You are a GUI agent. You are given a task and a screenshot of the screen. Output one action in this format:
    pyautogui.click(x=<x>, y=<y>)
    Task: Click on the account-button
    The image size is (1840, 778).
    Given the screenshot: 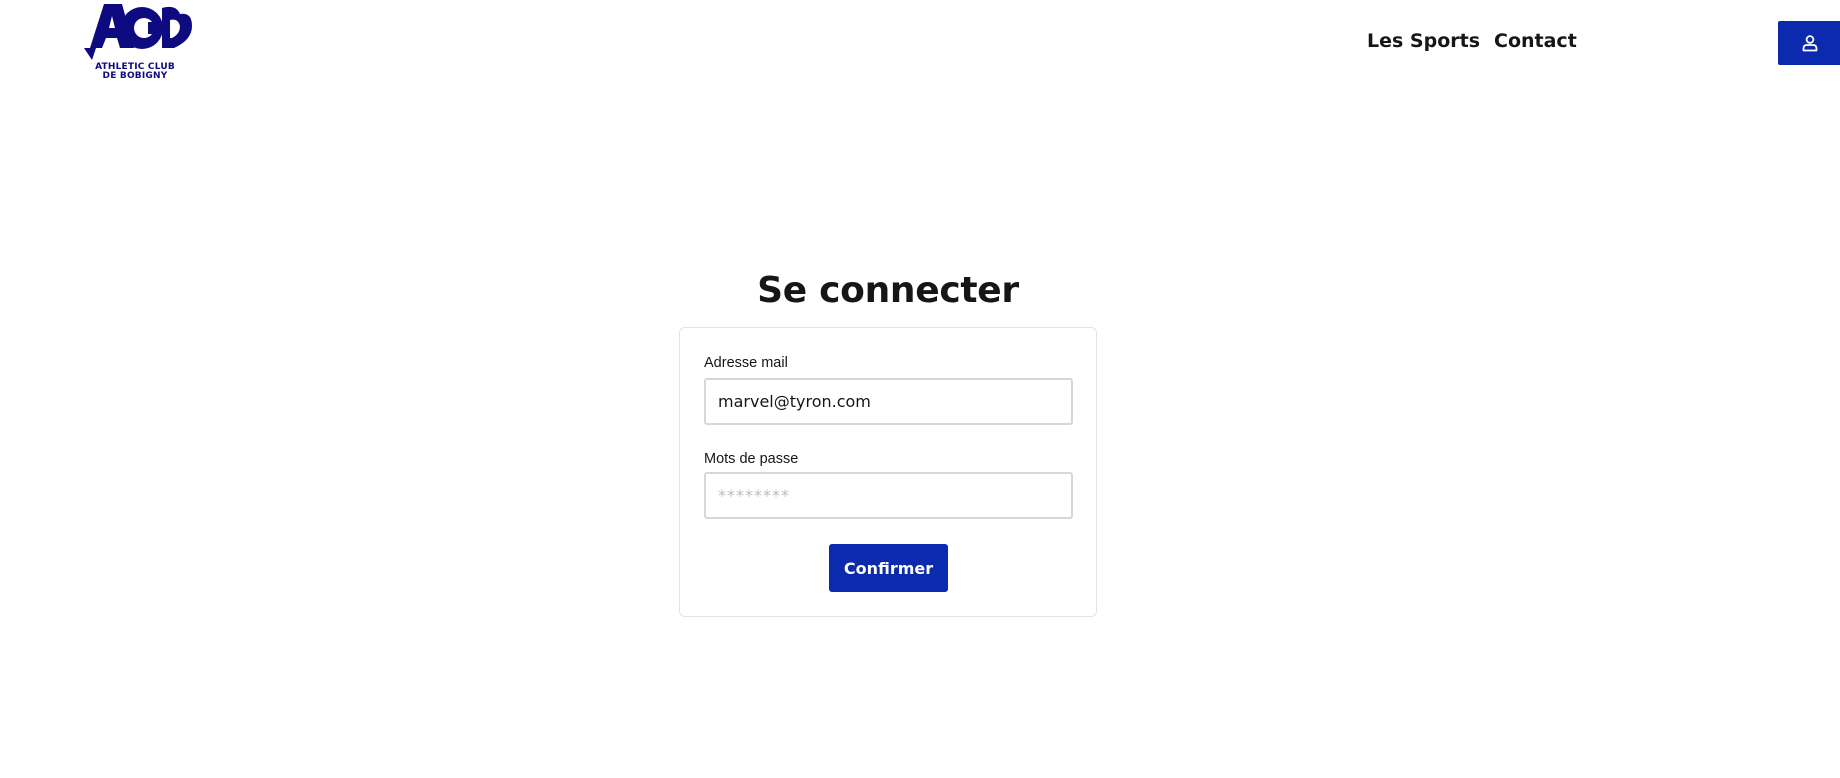 What is the action you would take?
    pyautogui.click(x=1809, y=43)
    